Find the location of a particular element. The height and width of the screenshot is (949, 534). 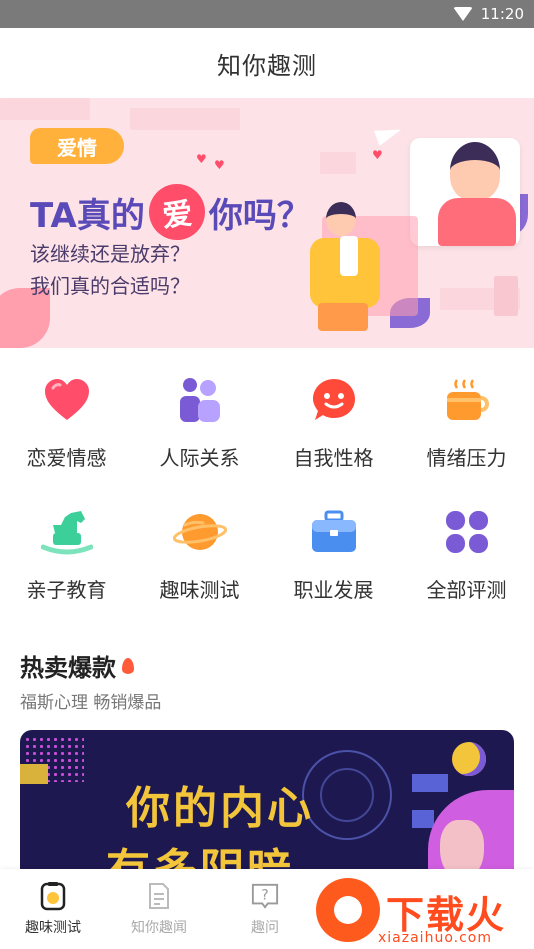

section-title: 热卖爆款 is located at coordinates (77, 665).